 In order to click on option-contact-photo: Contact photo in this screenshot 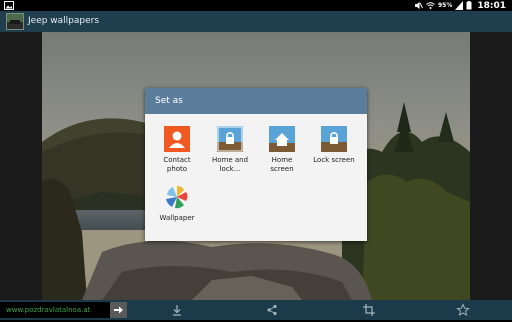, I will do `click(177, 150)`.